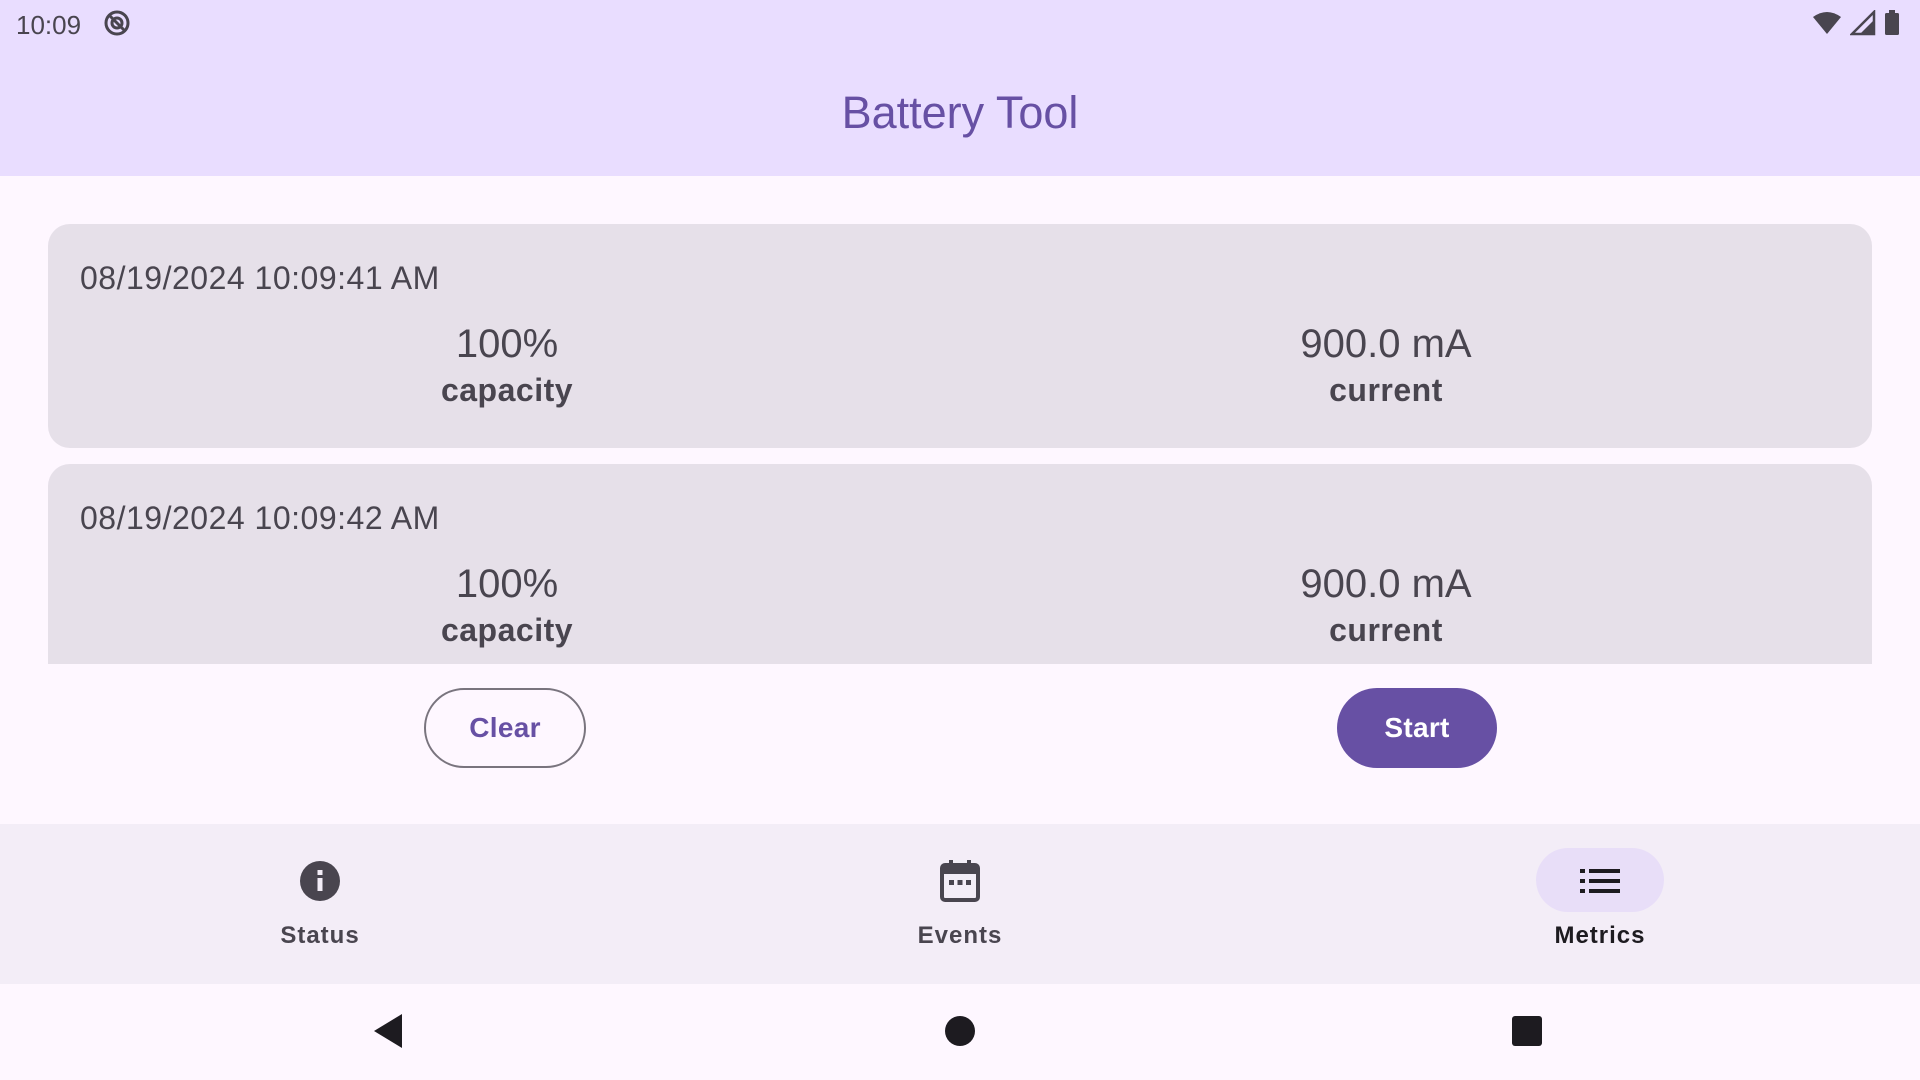 Image resolution: width=1920 pixels, height=1080 pixels. I want to click on system-navigation-bar, so click(960, 1032).